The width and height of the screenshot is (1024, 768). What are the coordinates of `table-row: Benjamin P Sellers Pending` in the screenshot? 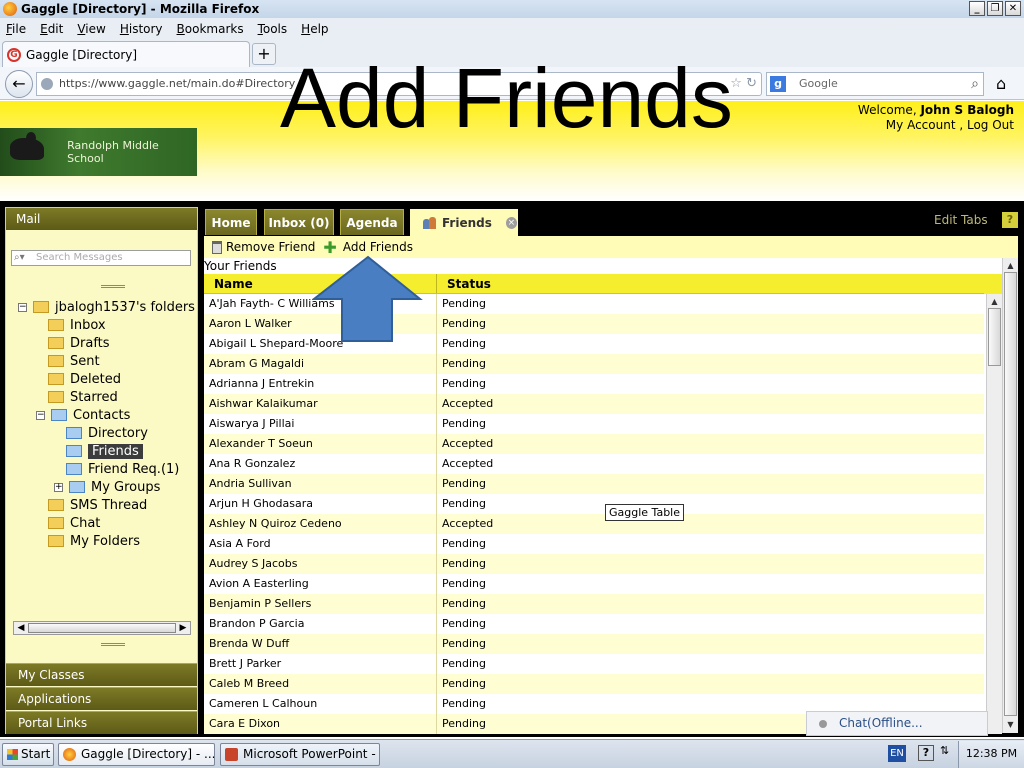 It's located at (594, 604).